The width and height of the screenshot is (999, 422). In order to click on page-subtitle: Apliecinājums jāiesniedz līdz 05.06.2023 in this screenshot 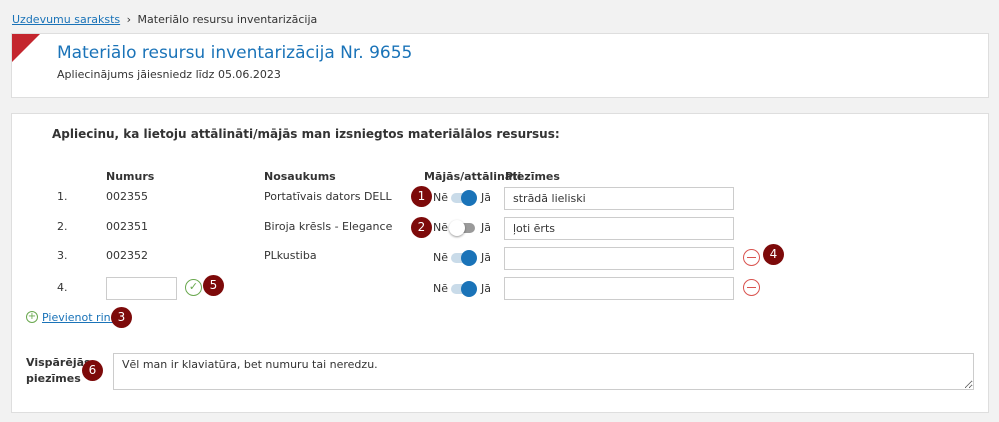, I will do `click(169, 74)`.